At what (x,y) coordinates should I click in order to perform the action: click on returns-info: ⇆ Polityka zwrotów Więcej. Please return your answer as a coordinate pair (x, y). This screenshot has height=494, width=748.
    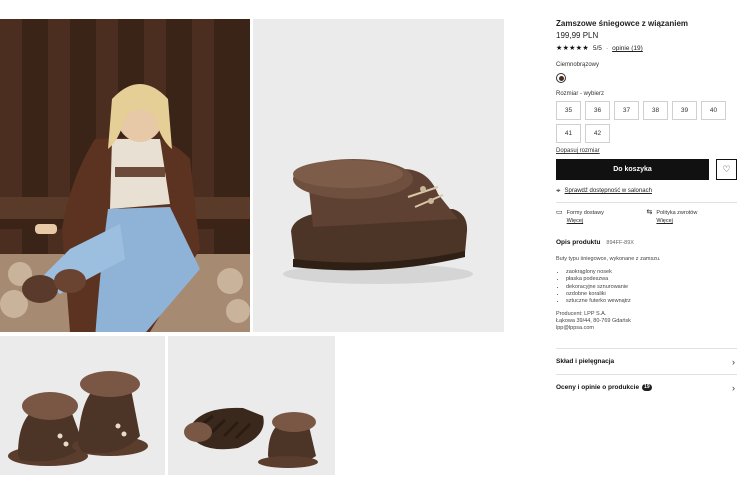
    Looking at the image, I should click on (692, 217).